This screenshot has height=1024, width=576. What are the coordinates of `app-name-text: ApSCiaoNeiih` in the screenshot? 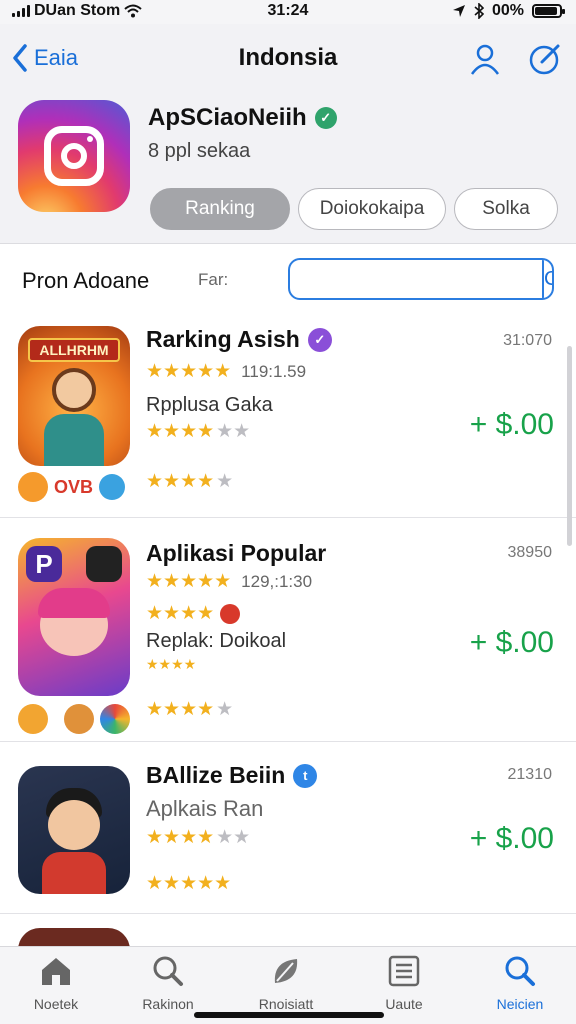 It's located at (227, 117).